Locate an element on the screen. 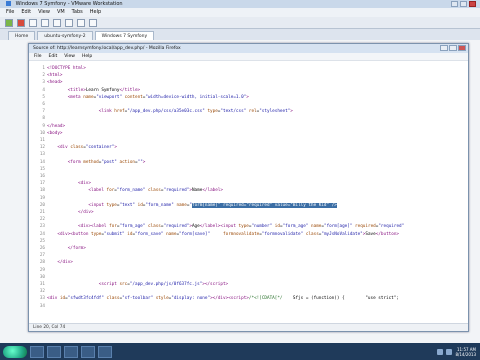 The height and width of the screenshot is (360, 480). line-number: 15 is located at coordinates (42, 169).